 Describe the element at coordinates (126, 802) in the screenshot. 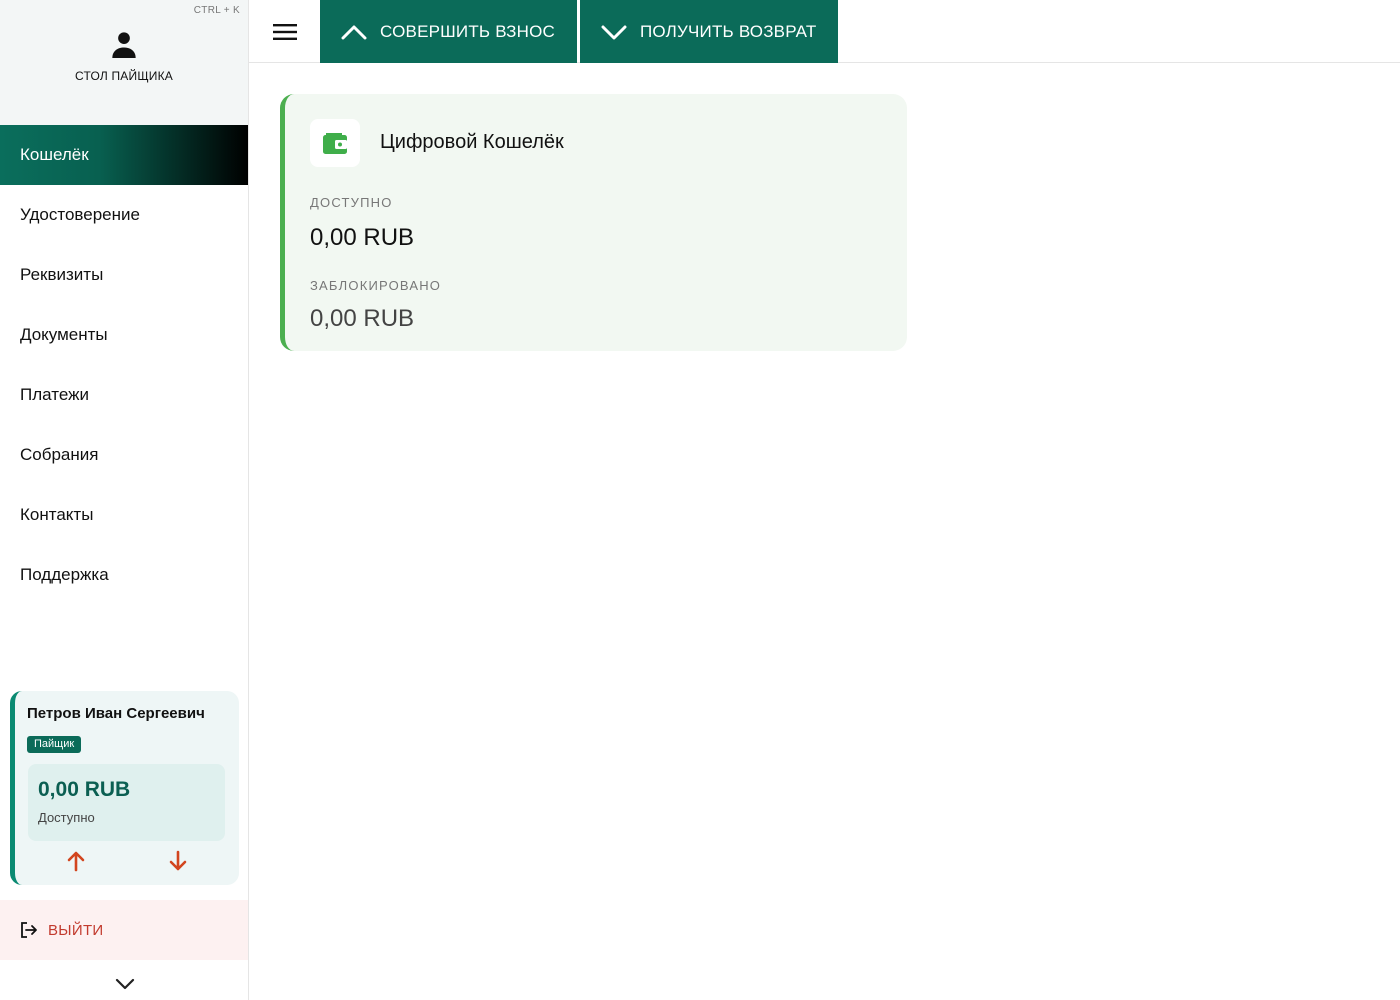

I see `balance-box: 0,00 RUB Доступно` at that location.